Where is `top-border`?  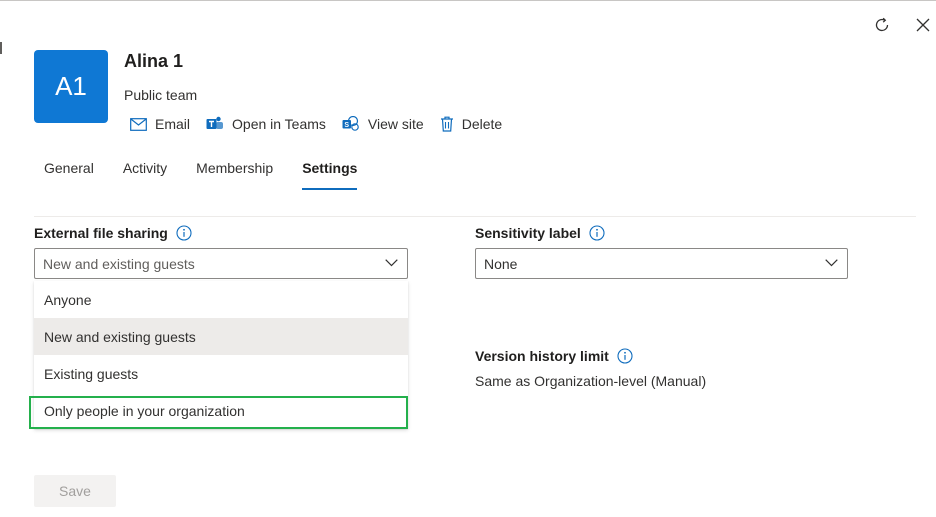 top-border is located at coordinates (468, 0).